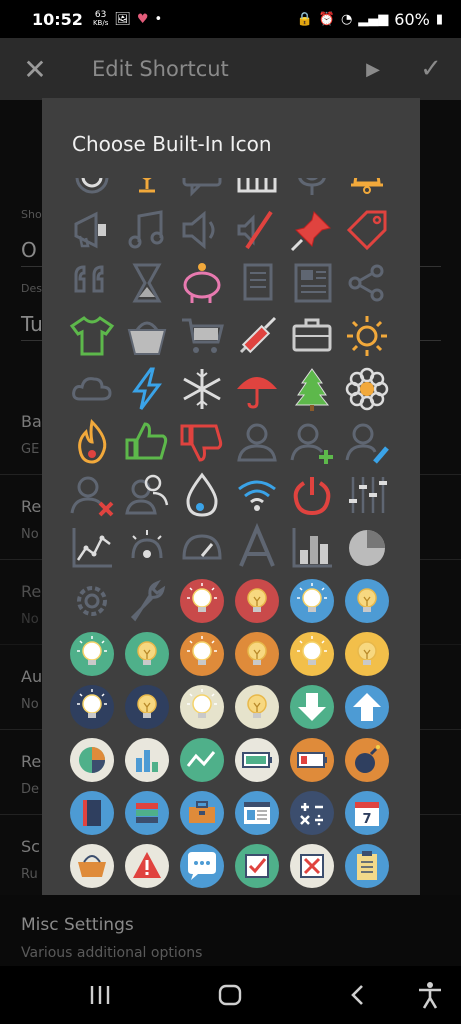 This screenshot has height=1024, width=461. I want to click on record-icon, so click(92, 189).